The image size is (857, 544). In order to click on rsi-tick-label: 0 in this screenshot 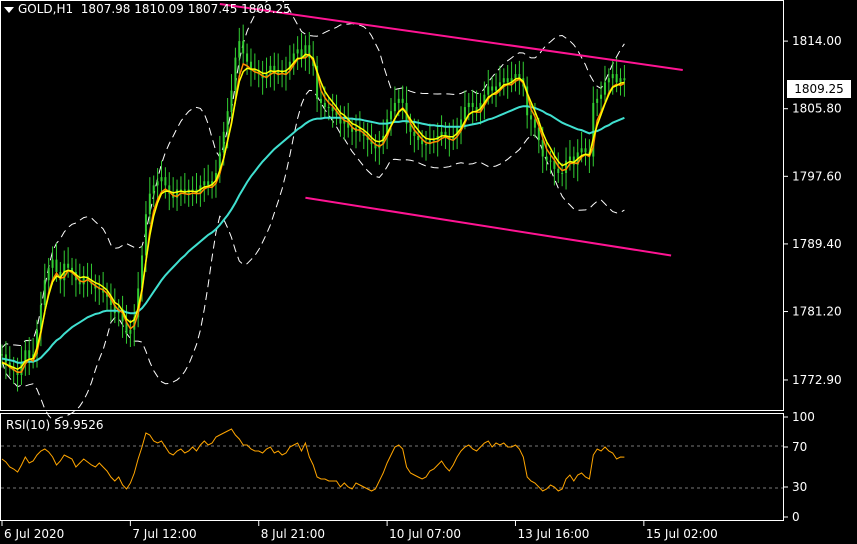, I will do `click(796, 517)`.